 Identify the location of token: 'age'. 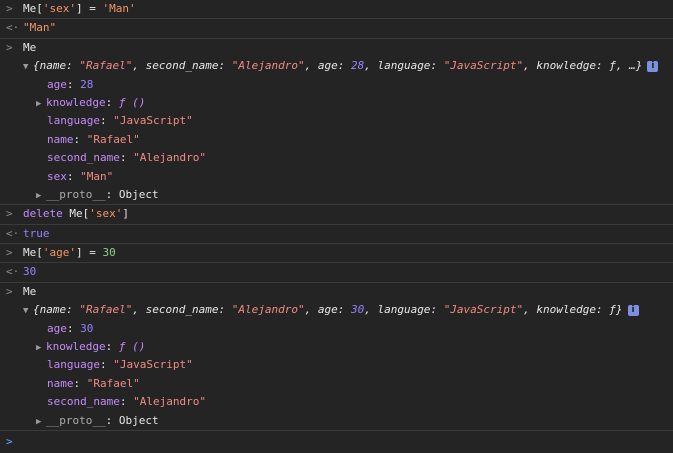
(59, 253).